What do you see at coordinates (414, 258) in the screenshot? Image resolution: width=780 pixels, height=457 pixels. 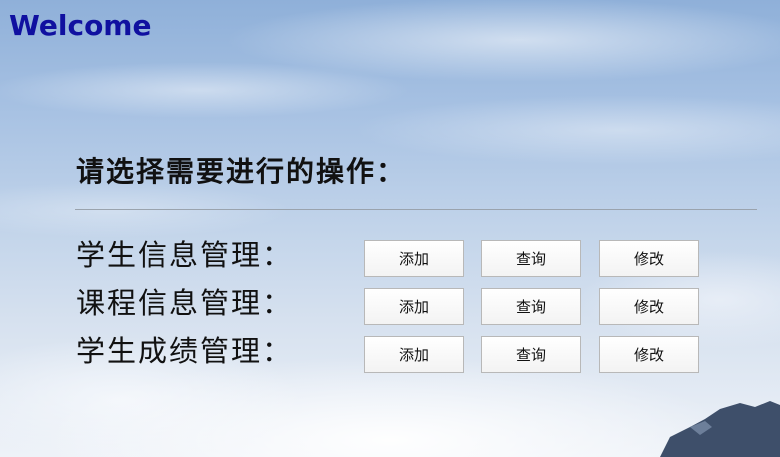 I see `student-info-add-button: 添加` at bounding box center [414, 258].